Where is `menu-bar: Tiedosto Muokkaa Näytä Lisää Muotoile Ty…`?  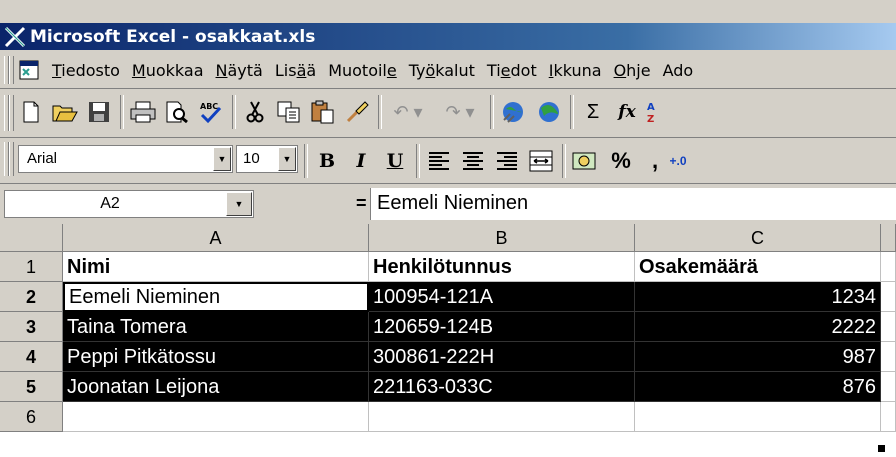 menu-bar: Tiedosto Muokkaa Näytä Lisää Muotoile Ty… is located at coordinates (448, 70).